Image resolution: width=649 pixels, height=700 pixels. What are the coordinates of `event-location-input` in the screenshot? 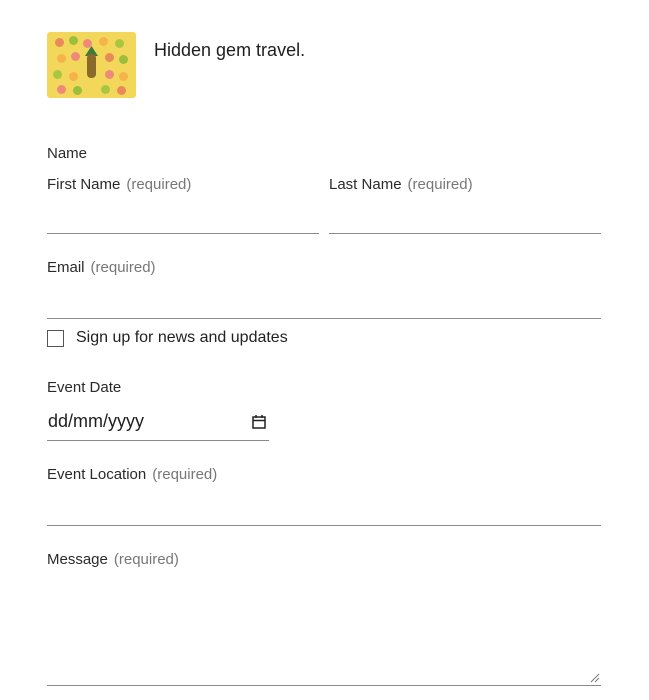 It's located at (324, 508).